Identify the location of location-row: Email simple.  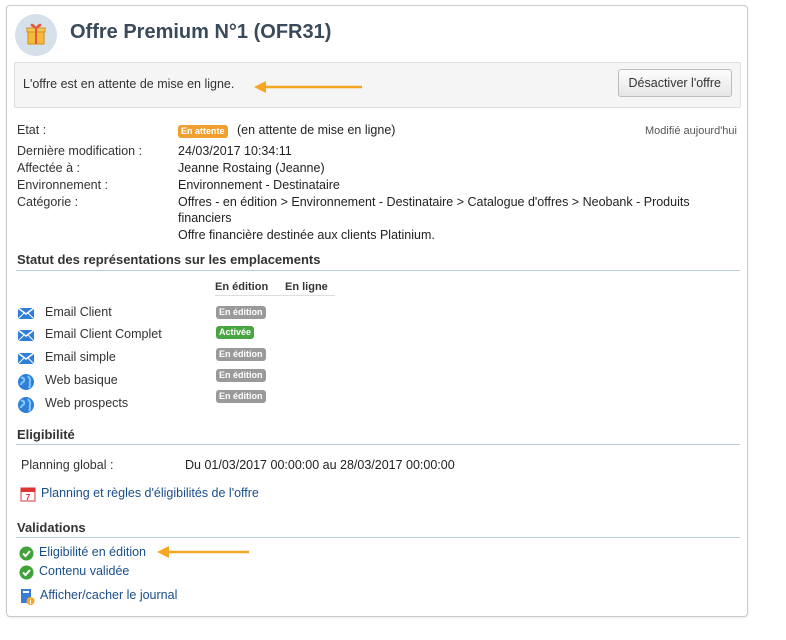
(112, 358).